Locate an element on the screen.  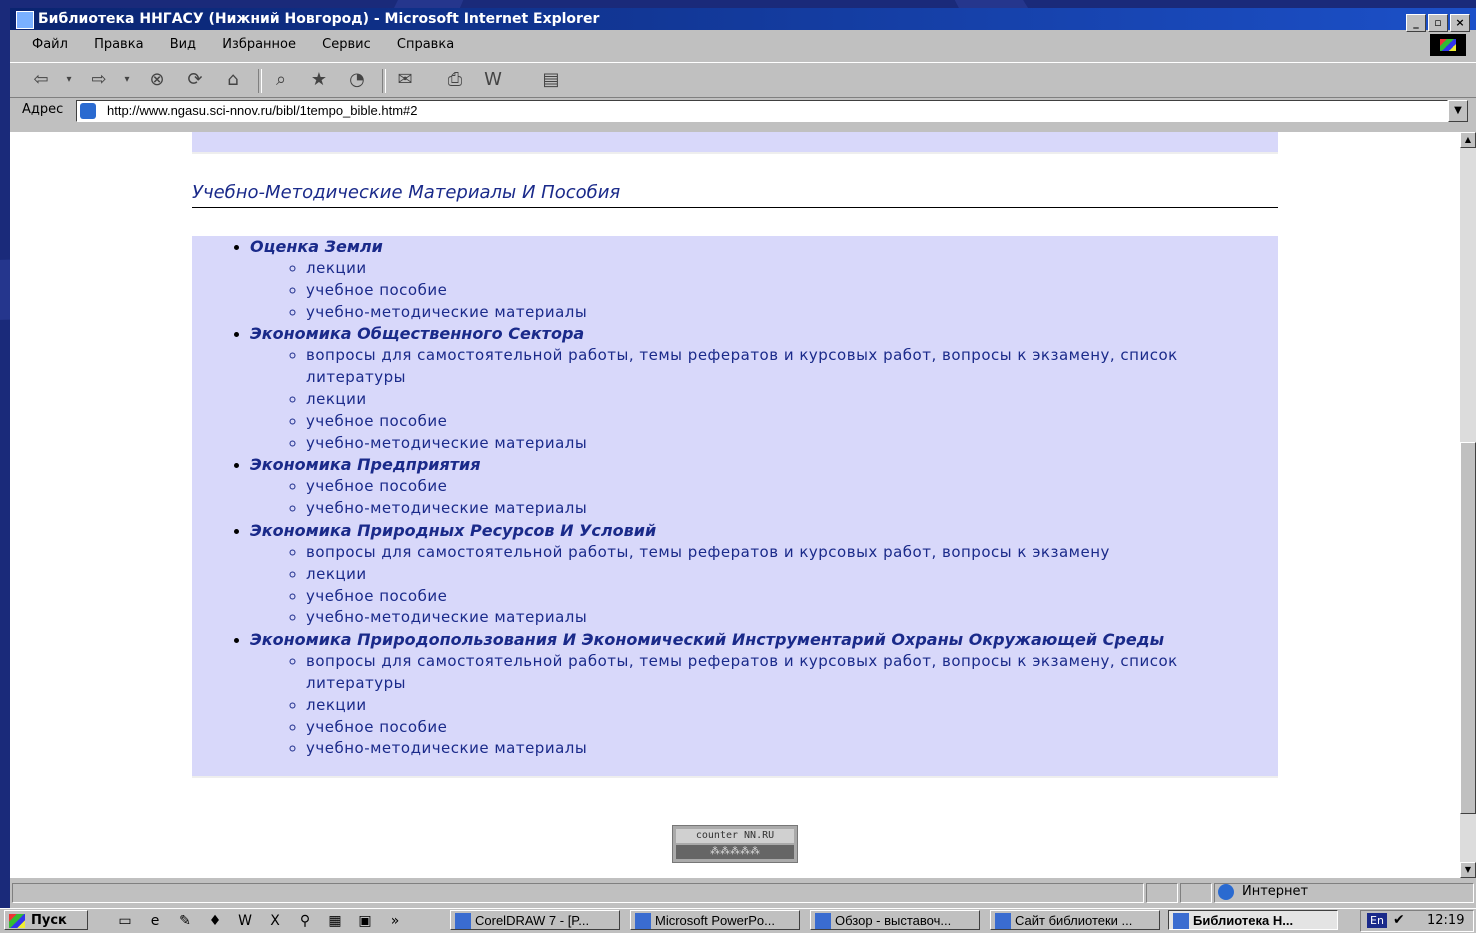
top-band is located at coordinates (735, 143).